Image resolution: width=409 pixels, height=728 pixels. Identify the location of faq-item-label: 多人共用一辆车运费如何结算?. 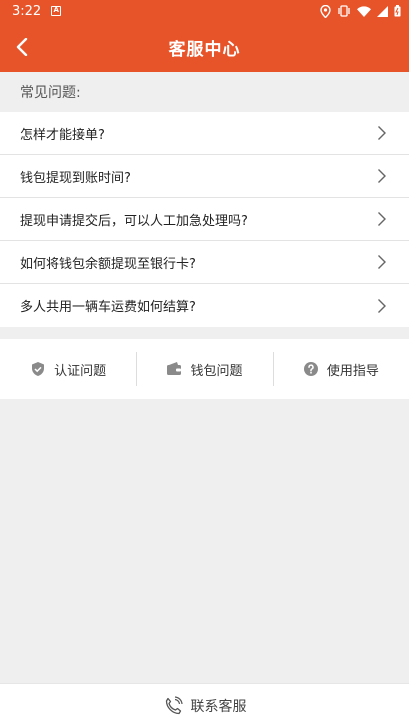
(108, 307).